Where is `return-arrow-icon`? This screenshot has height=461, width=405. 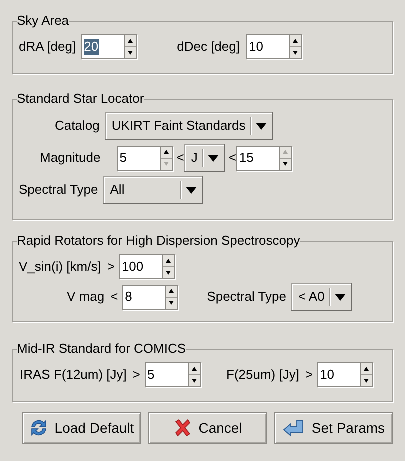
return-arrow-icon is located at coordinates (294, 428).